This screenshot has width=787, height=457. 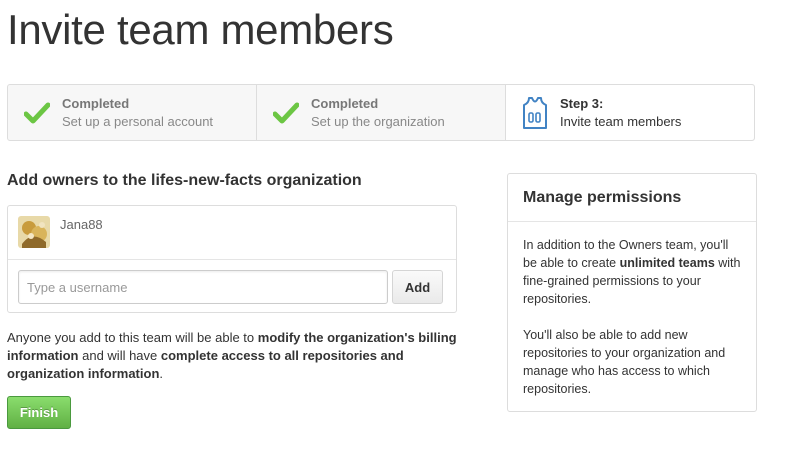 I want to click on step-2-desc: Set up the organization, so click(x=378, y=121).